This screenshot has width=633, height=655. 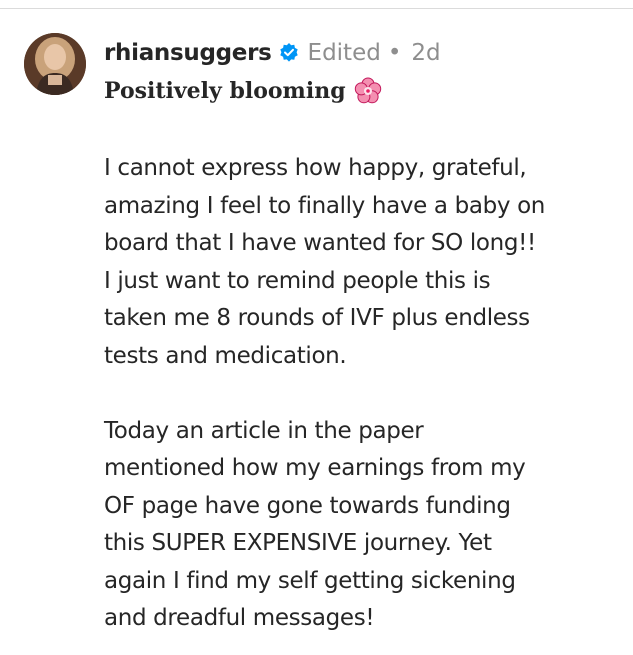 I want to click on caption-line: this SUPER EXPENSIVE journey. Yet, so click(x=298, y=543).